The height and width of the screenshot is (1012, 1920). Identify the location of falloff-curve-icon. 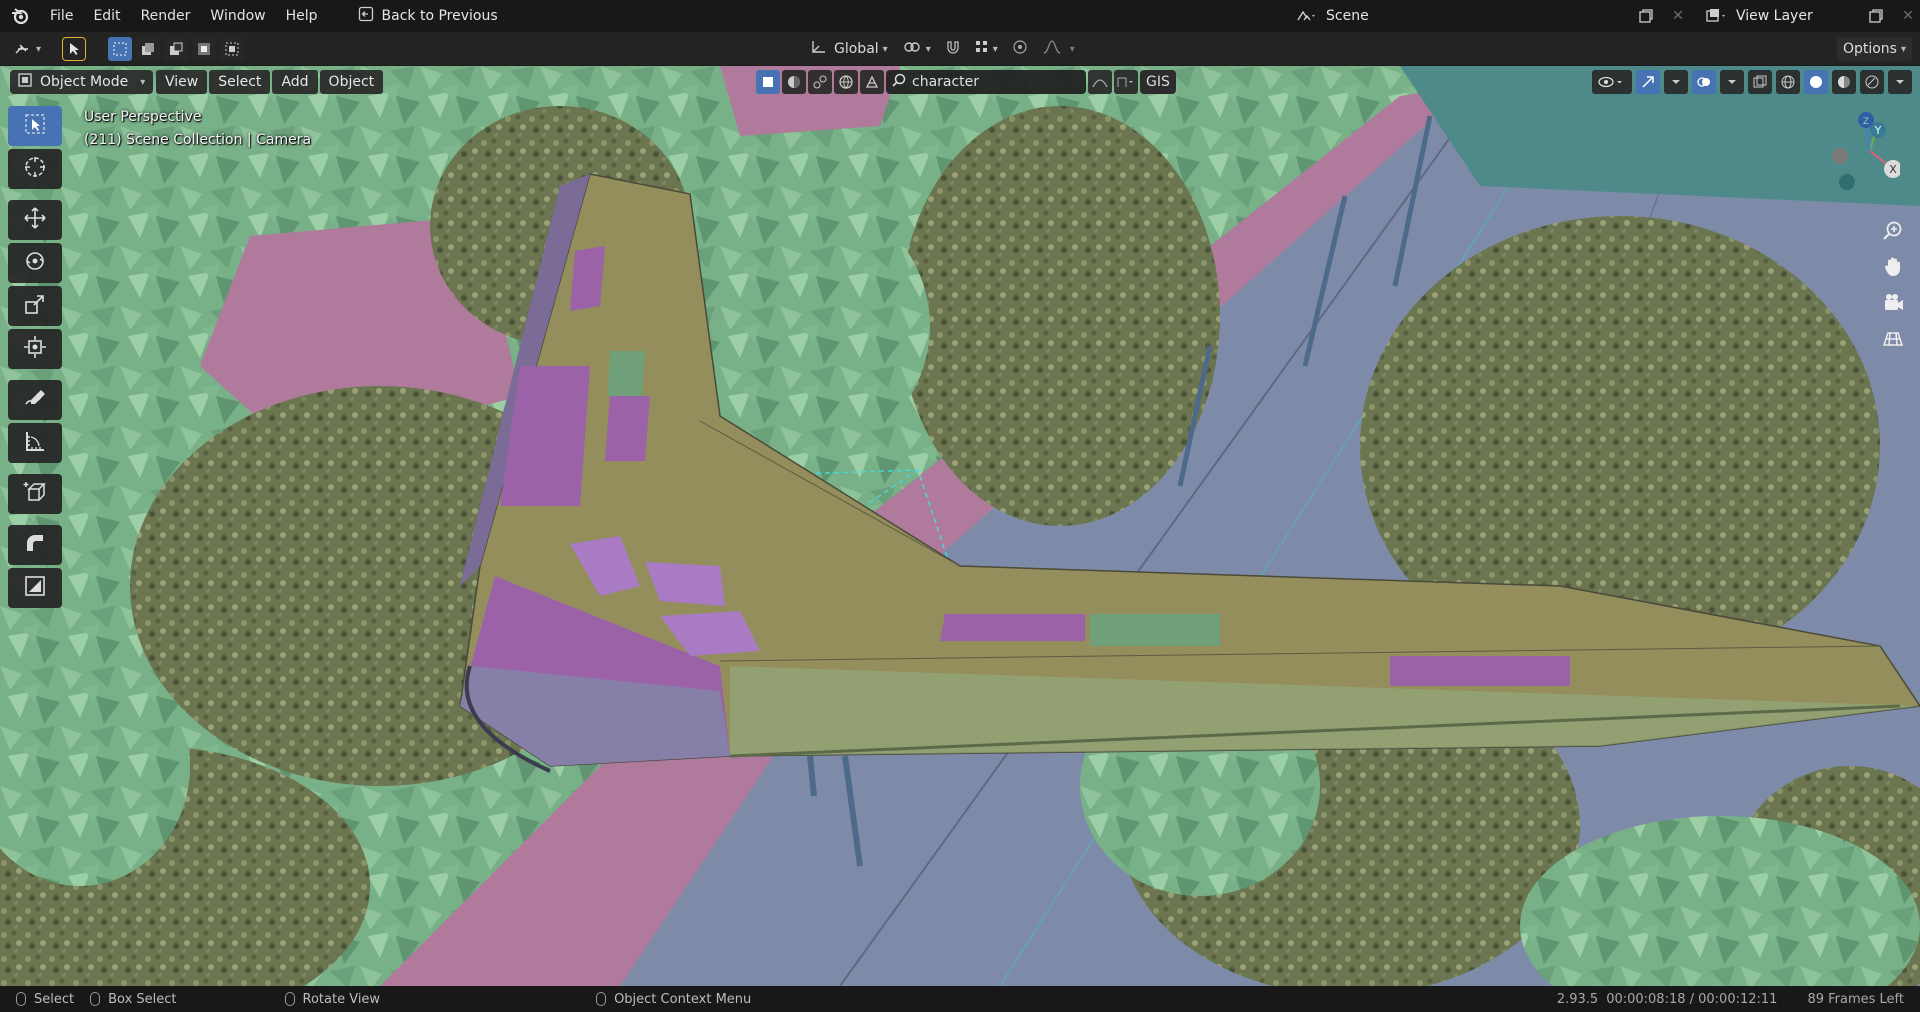
(1054, 49).